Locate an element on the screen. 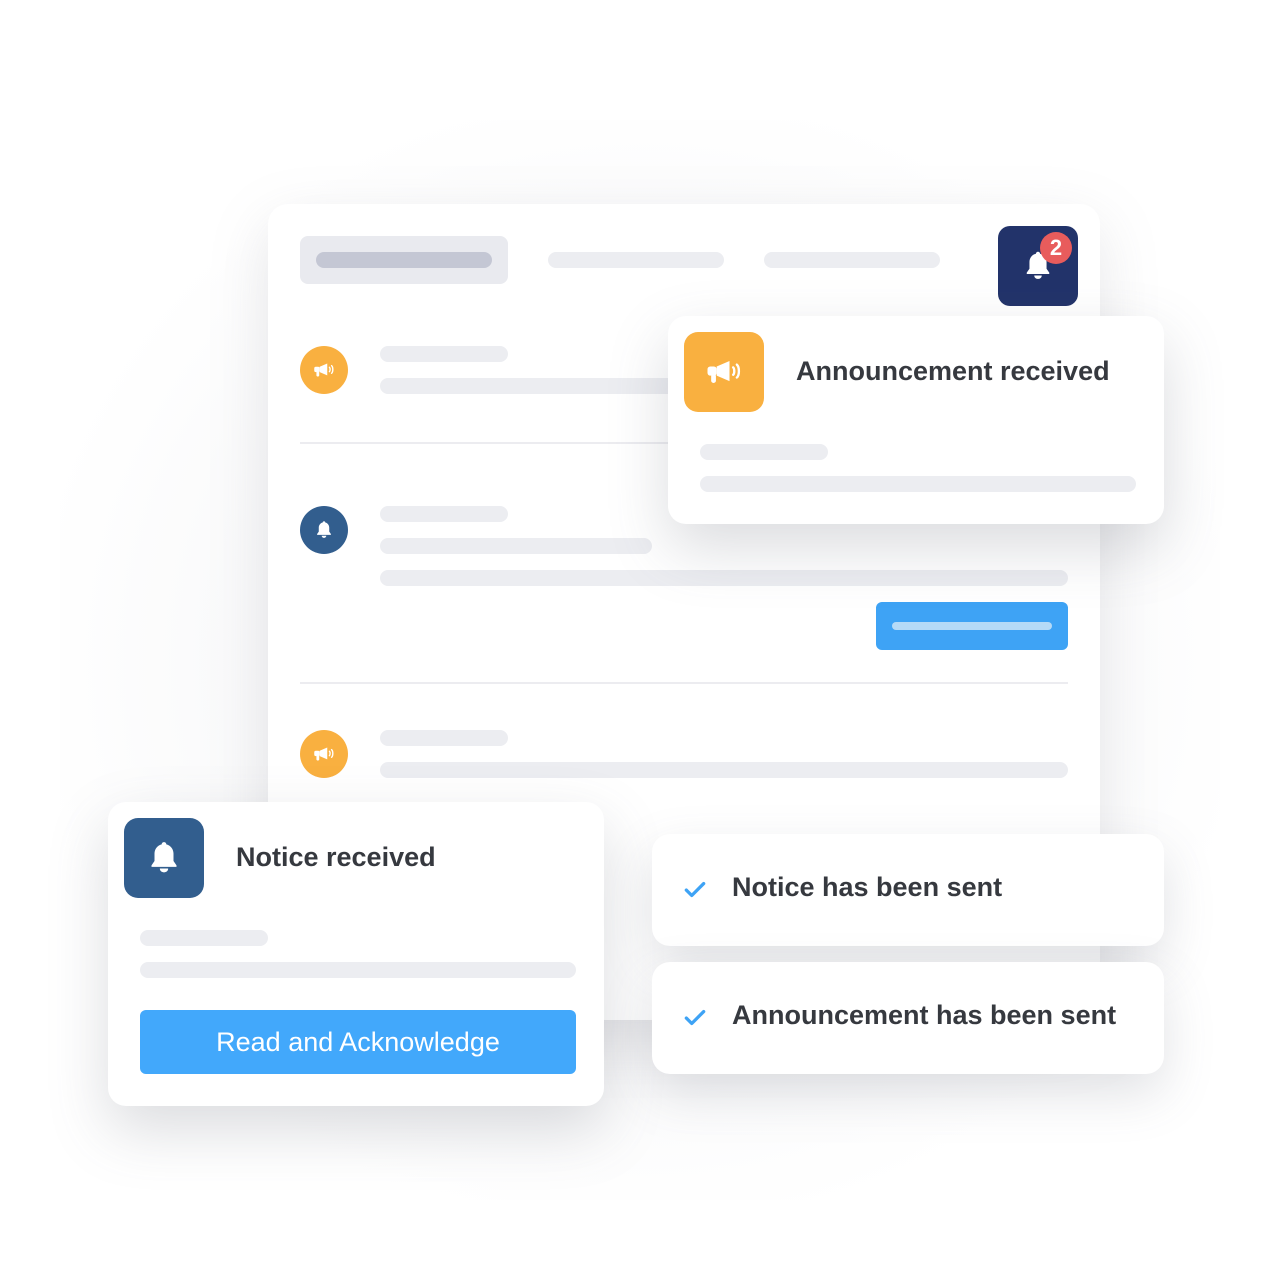  announcement-icon-tile is located at coordinates (724, 372).